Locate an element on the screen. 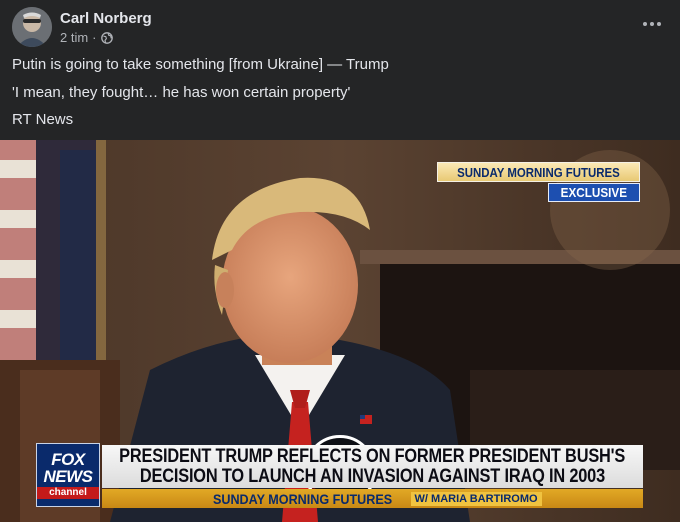 Image resolution: width=680 pixels, height=522 pixels. logo-channel: channel is located at coordinates (68, 493).